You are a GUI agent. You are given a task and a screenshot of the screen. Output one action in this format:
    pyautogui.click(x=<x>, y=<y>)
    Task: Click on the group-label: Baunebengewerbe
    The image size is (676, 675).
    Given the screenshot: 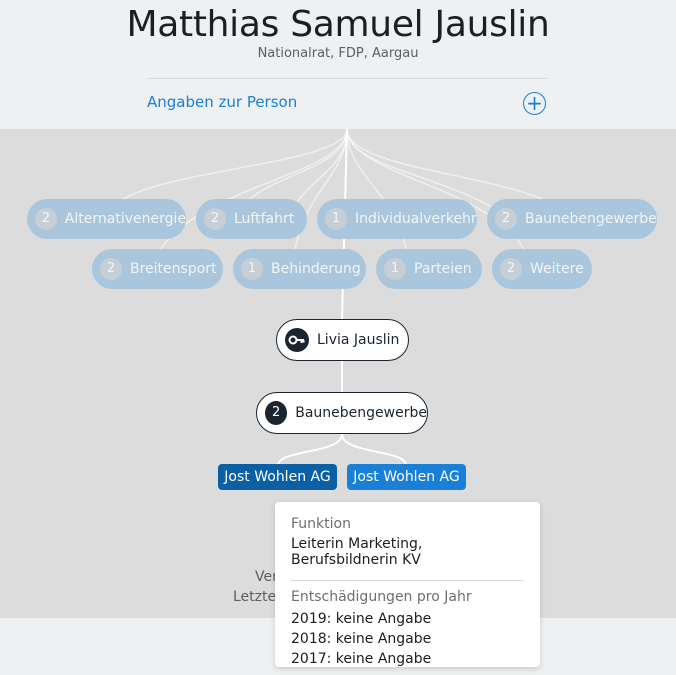 What is the action you would take?
    pyautogui.click(x=591, y=219)
    